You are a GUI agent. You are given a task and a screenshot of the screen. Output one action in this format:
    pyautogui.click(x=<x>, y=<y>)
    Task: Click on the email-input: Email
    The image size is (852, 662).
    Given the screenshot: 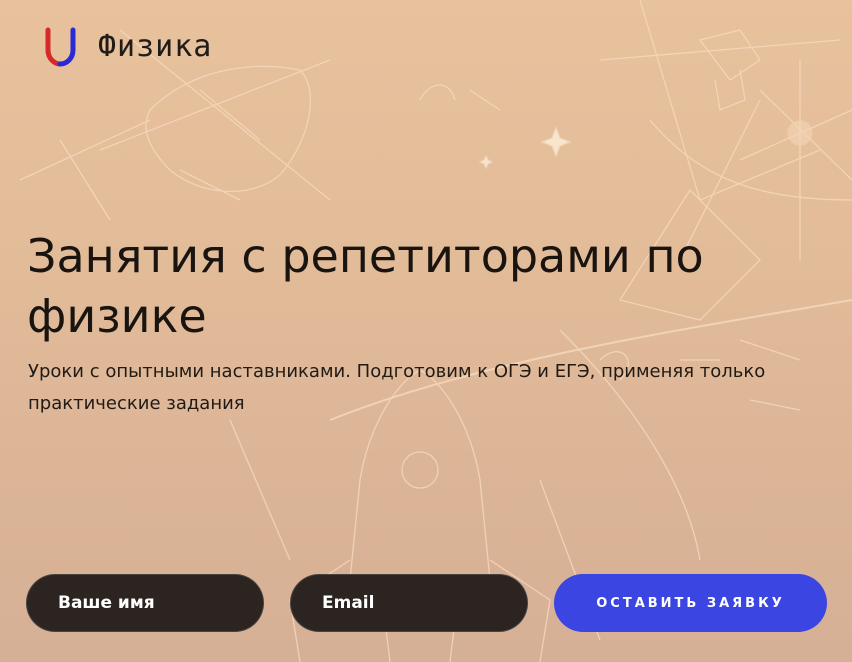 What is the action you would take?
    pyautogui.click(x=409, y=603)
    